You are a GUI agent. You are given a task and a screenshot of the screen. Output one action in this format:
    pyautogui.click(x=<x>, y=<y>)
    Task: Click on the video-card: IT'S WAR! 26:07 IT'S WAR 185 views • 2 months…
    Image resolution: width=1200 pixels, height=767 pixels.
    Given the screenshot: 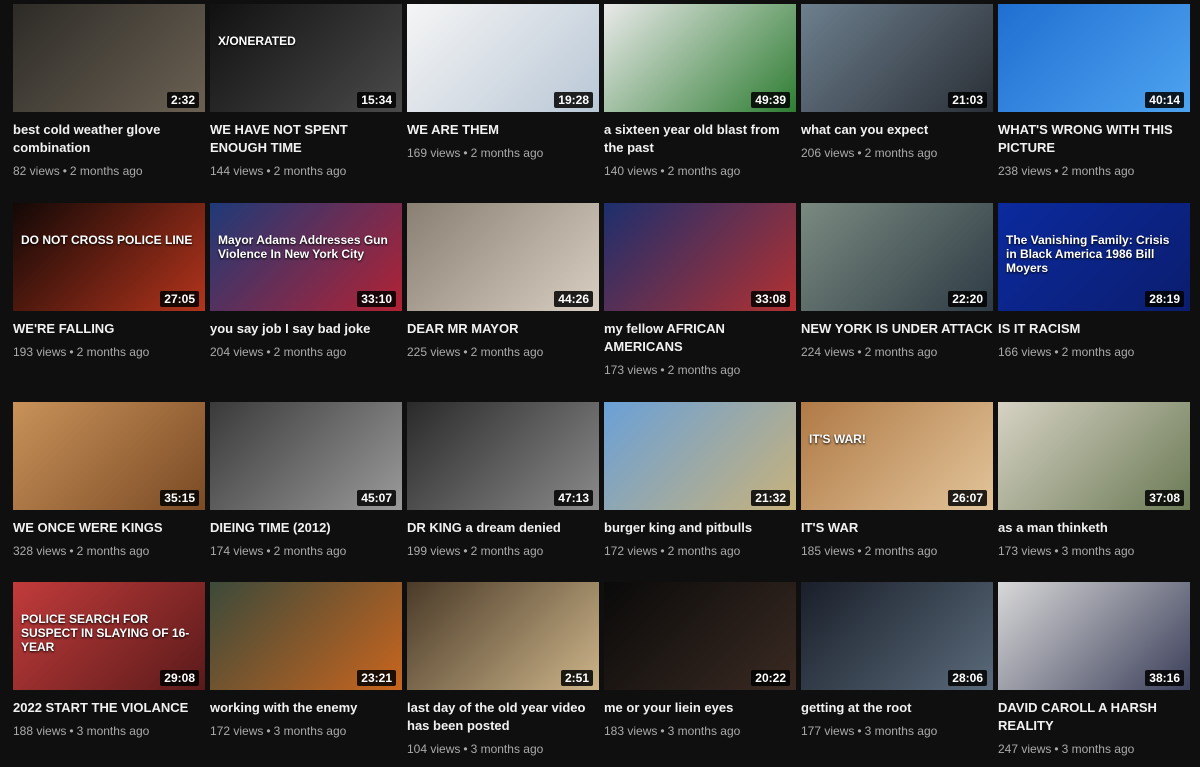 What is the action you would take?
    pyautogui.click(x=897, y=480)
    